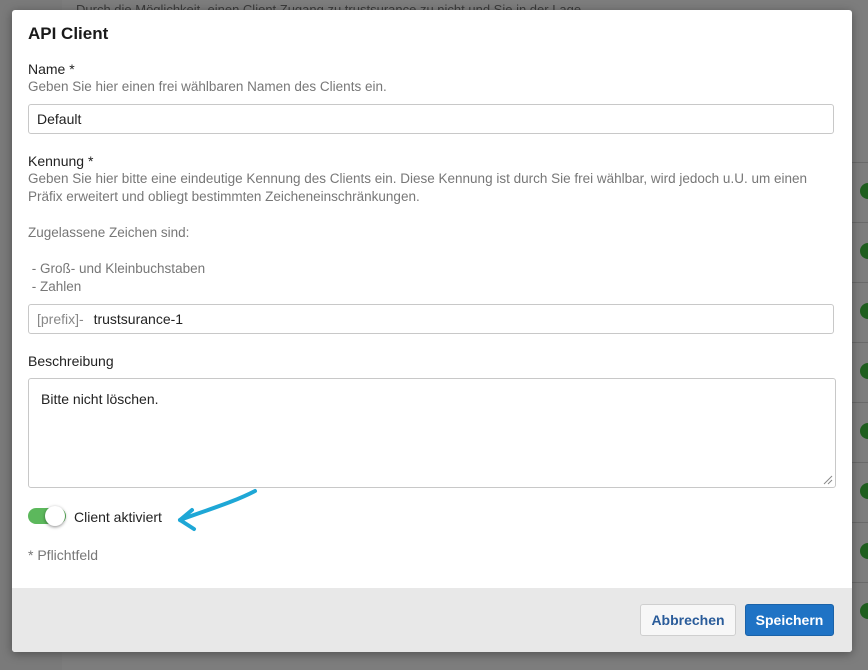 The image size is (868, 670). Describe the element at coordinates (100, 399) in the screenshot. I see `description-value: Bitte nicht löschen.` at that location.